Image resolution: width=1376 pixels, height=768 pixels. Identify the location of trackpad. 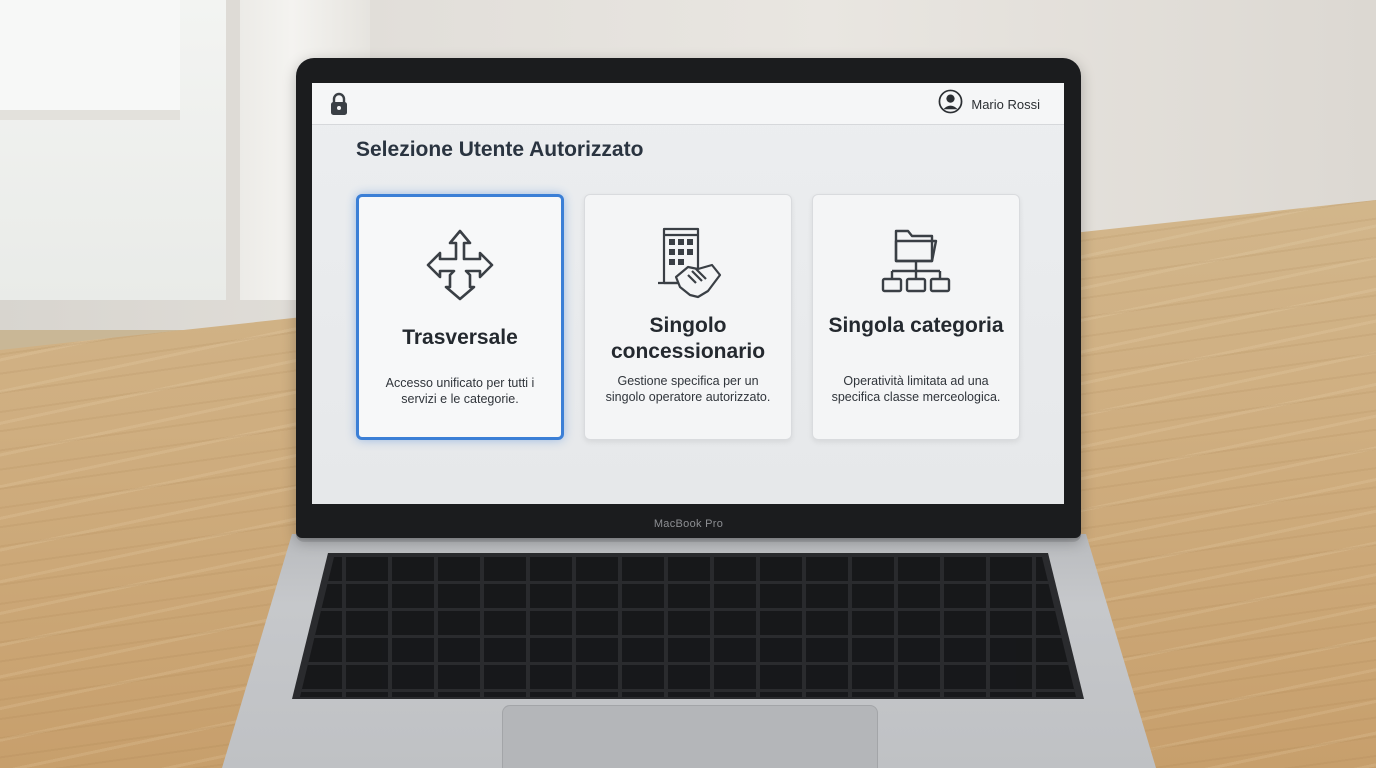
(690, 736).